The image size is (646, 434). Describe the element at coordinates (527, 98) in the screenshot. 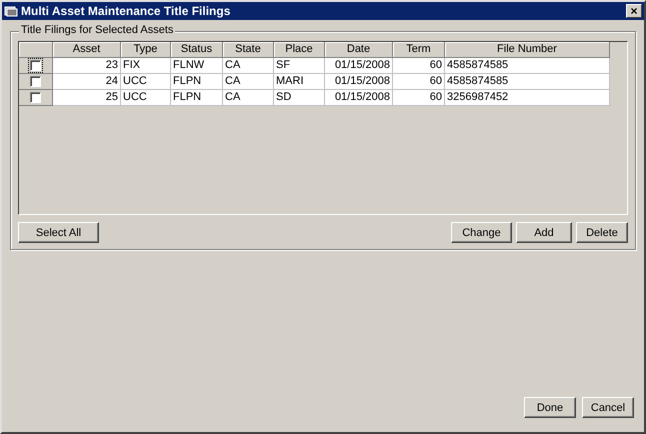

I see `table-cell: 3256987452` at that location.